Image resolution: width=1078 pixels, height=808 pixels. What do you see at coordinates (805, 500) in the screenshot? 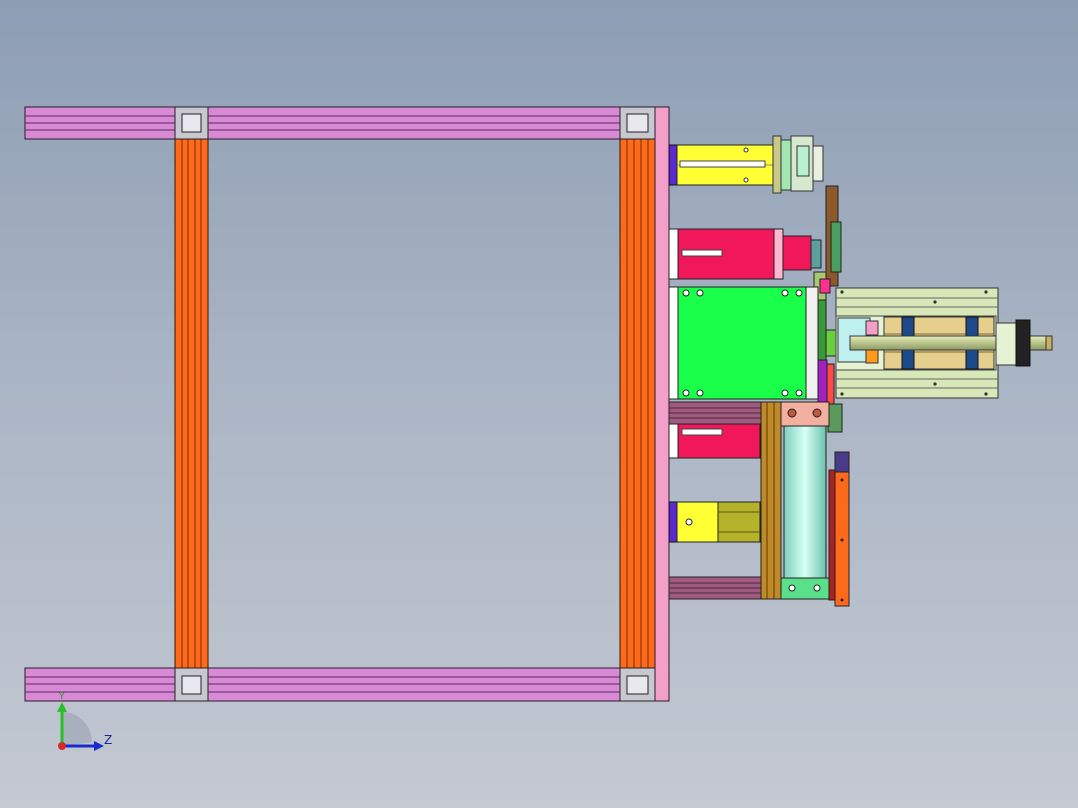
I see `cyan-cylinder` at bounding box center [805, 500].